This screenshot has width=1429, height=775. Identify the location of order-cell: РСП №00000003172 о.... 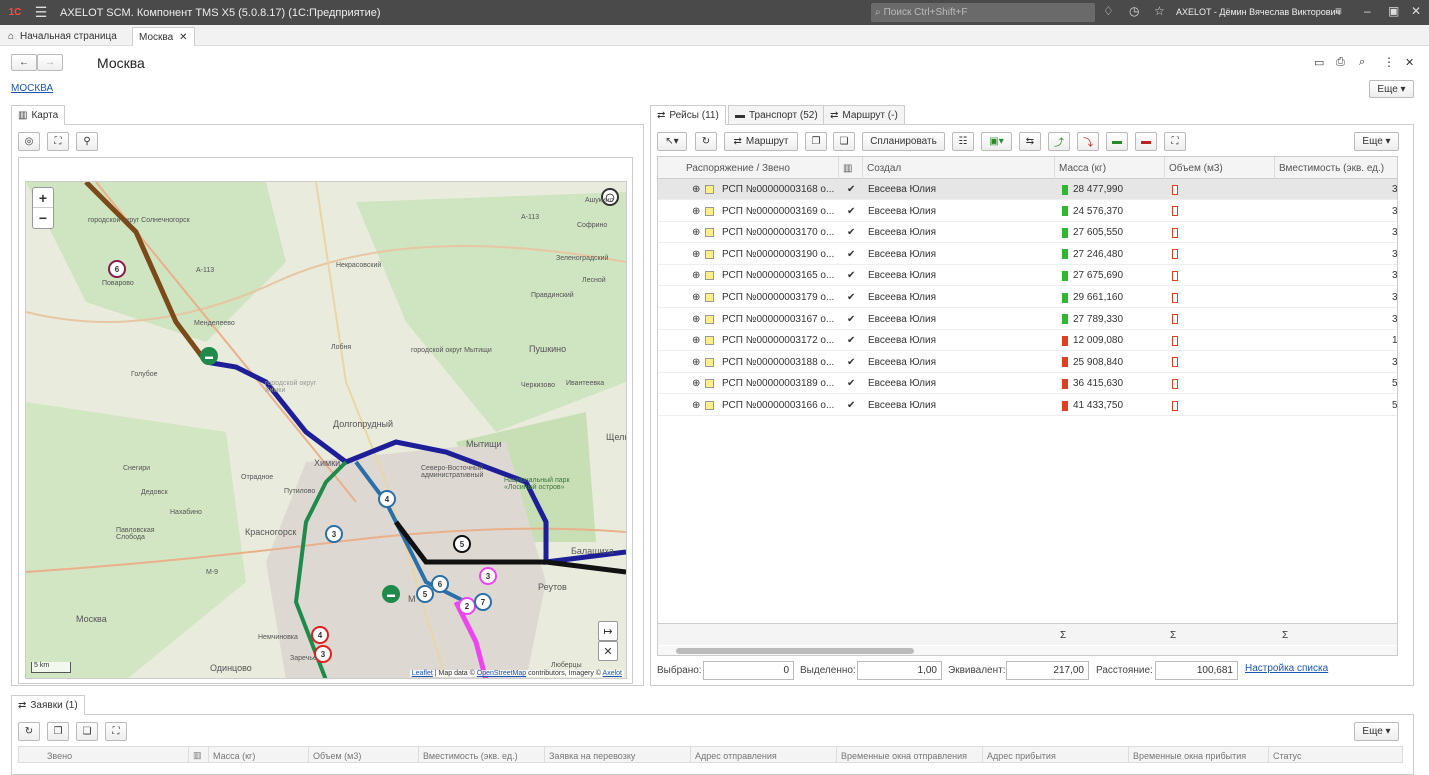
(779, 340).